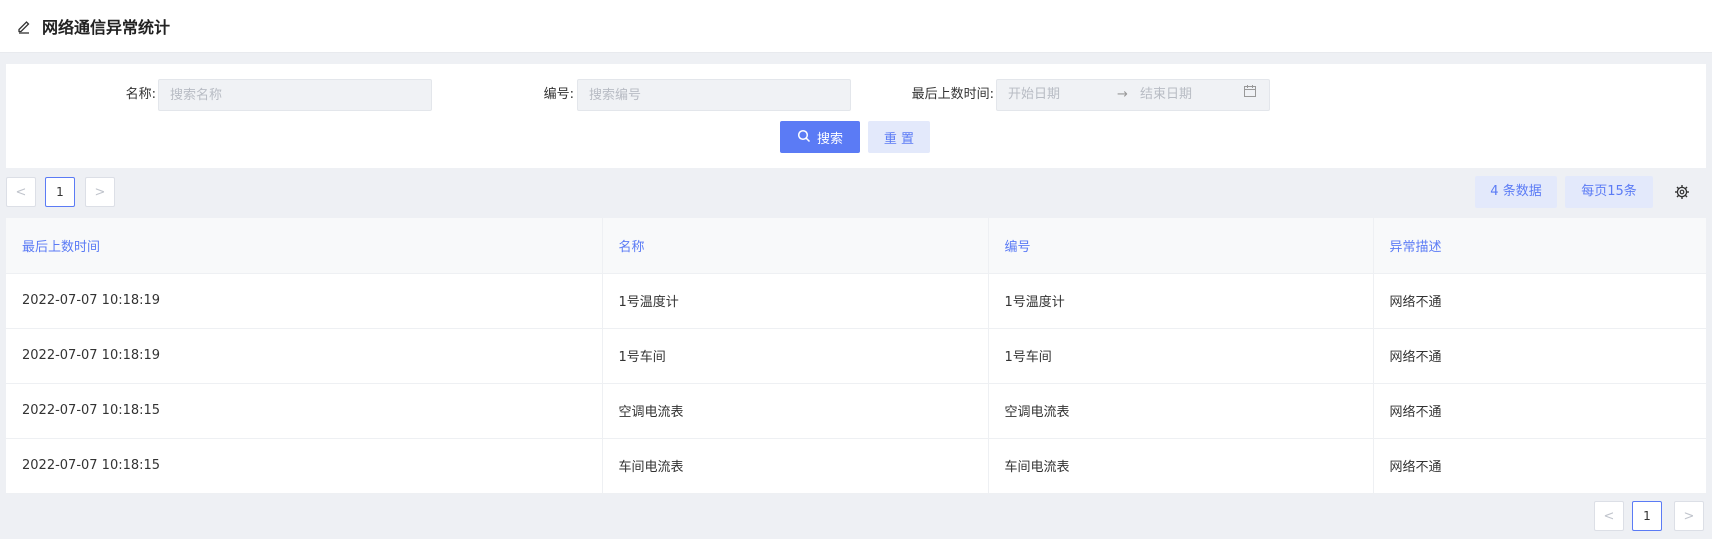  Describe the element at coordinates (899, 137) in the screenshot. I see `reset-button: 重 置` at that location.